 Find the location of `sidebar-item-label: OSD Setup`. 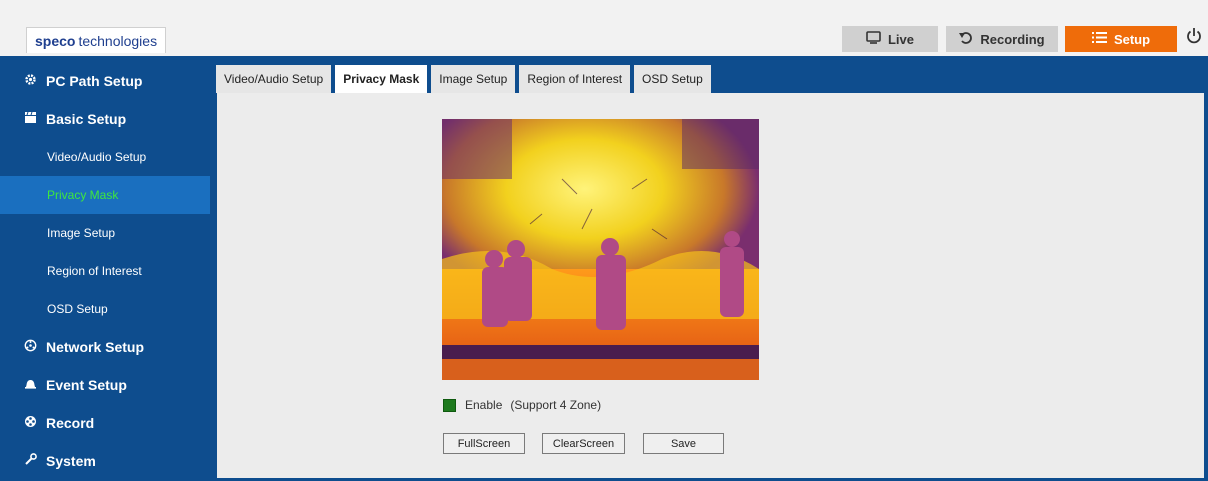

sidebar-item-label: OSD Setup is located at coordinates (77, 309).